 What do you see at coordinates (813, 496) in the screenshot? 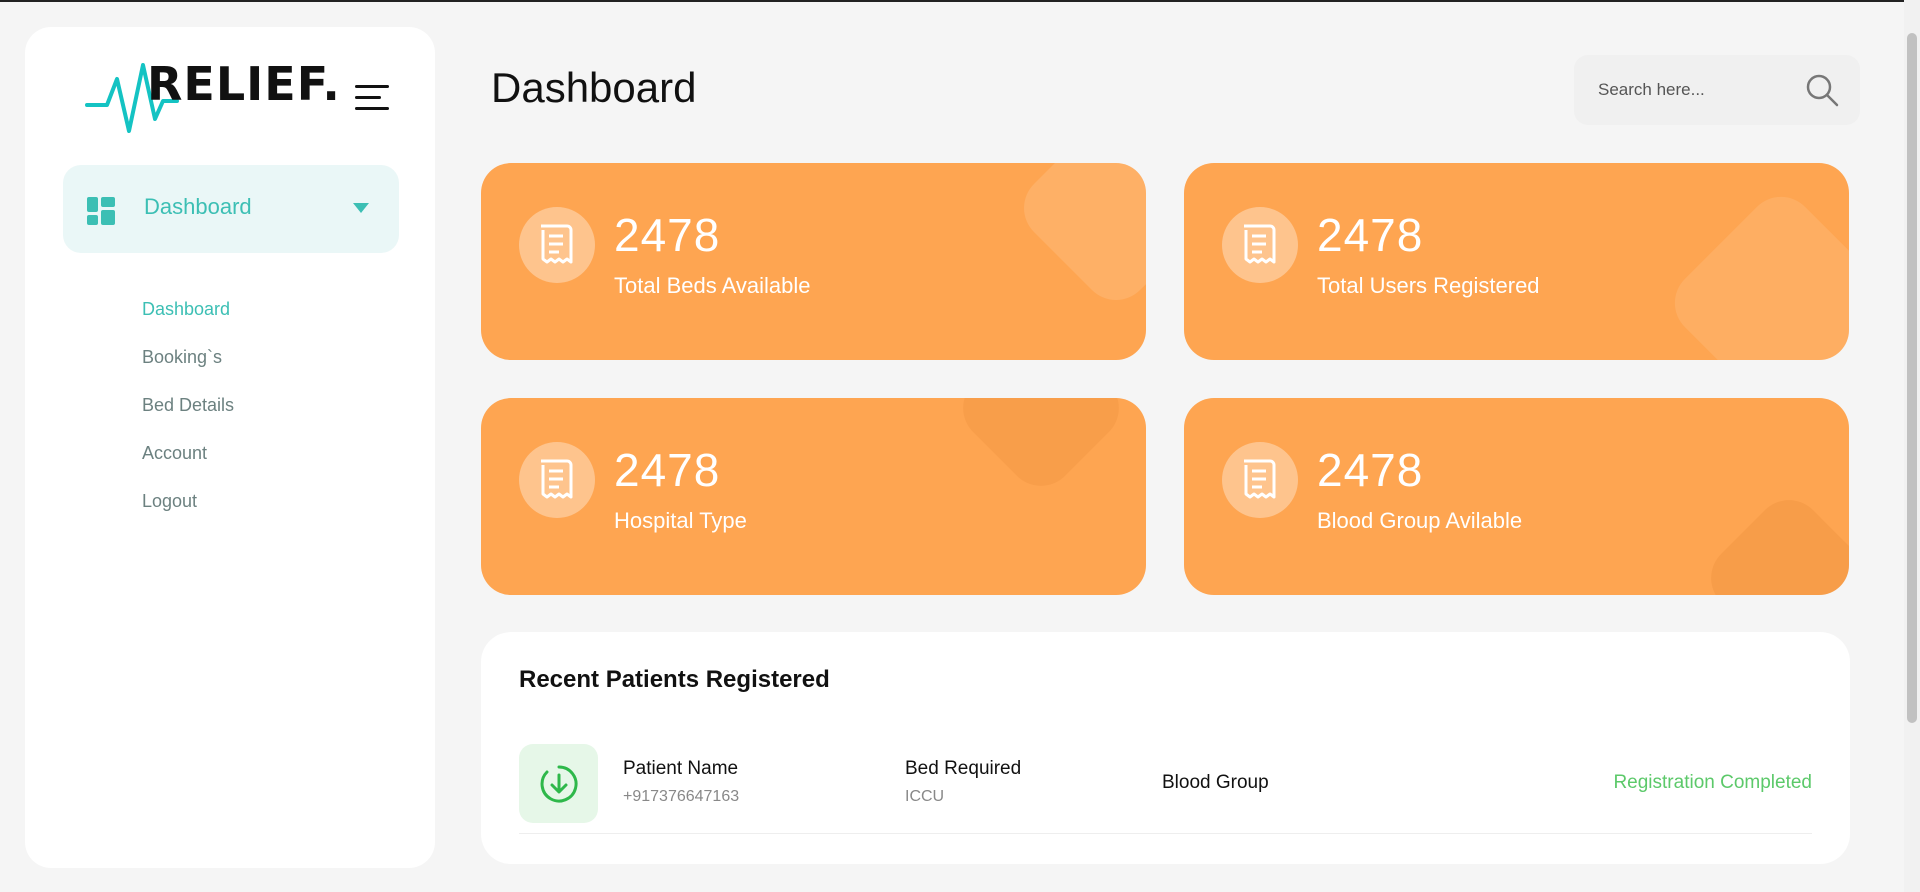
I see `stat-card-hospital-type: 2478 Hospital Type` at bounding box center [813, 496].